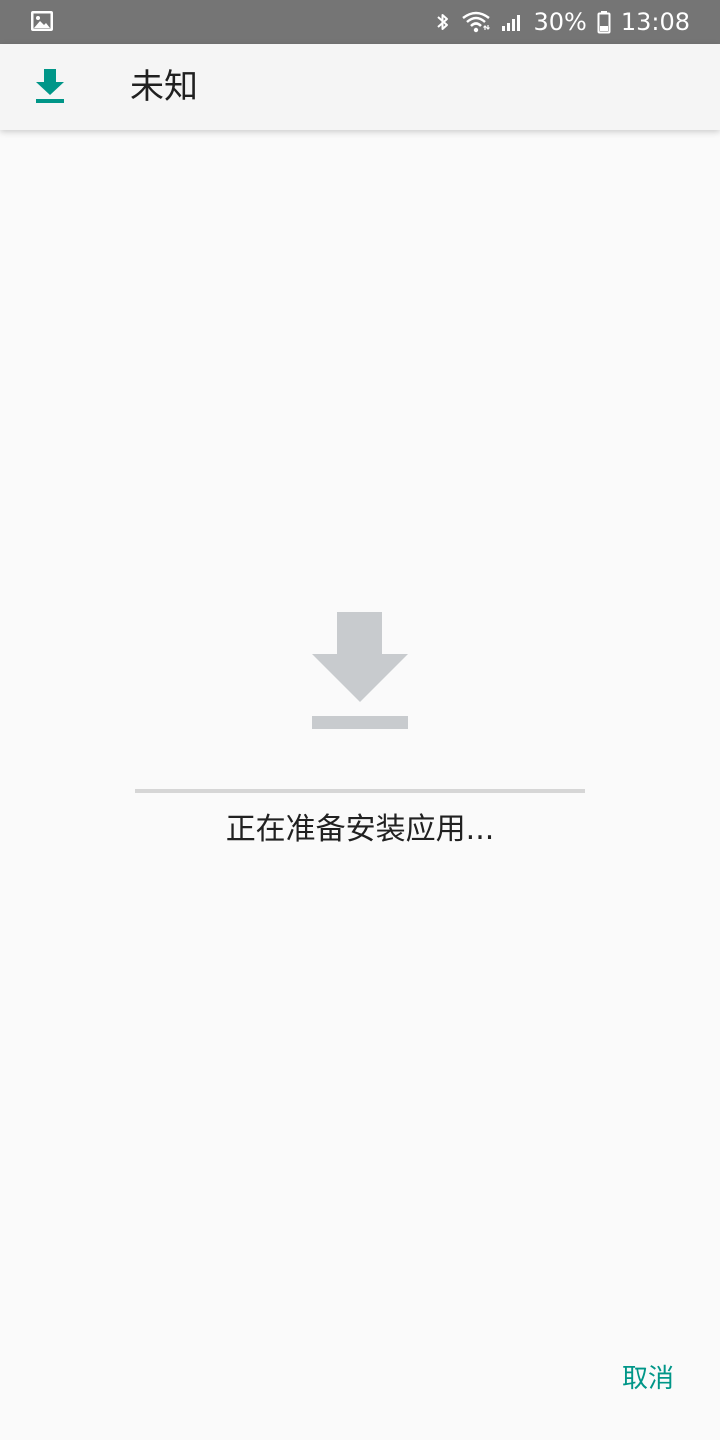  I want to click on battery-percent: 30%, so click(560, 22).